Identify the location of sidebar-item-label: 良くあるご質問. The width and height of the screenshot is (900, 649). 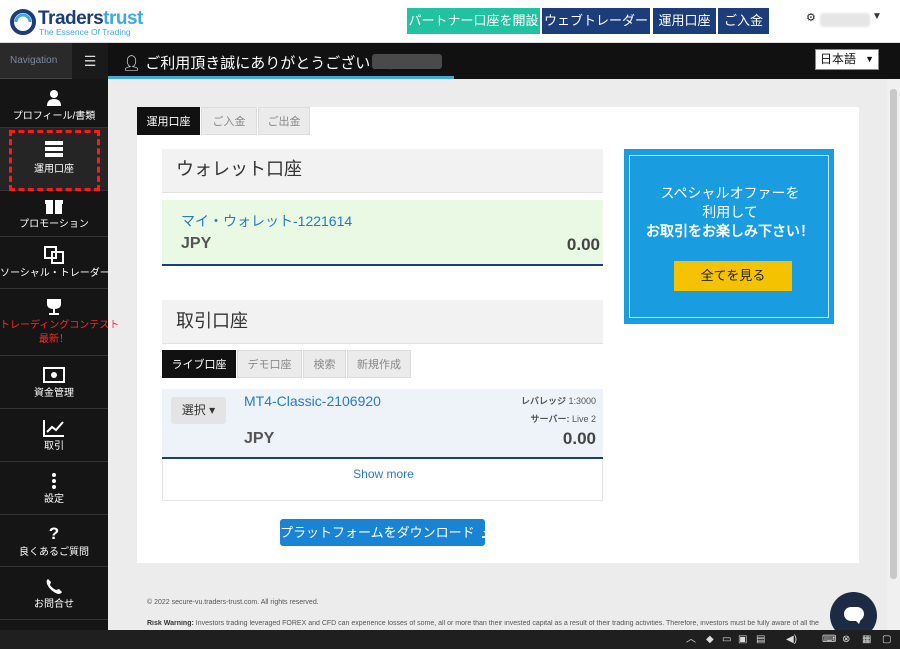
(54, 552).